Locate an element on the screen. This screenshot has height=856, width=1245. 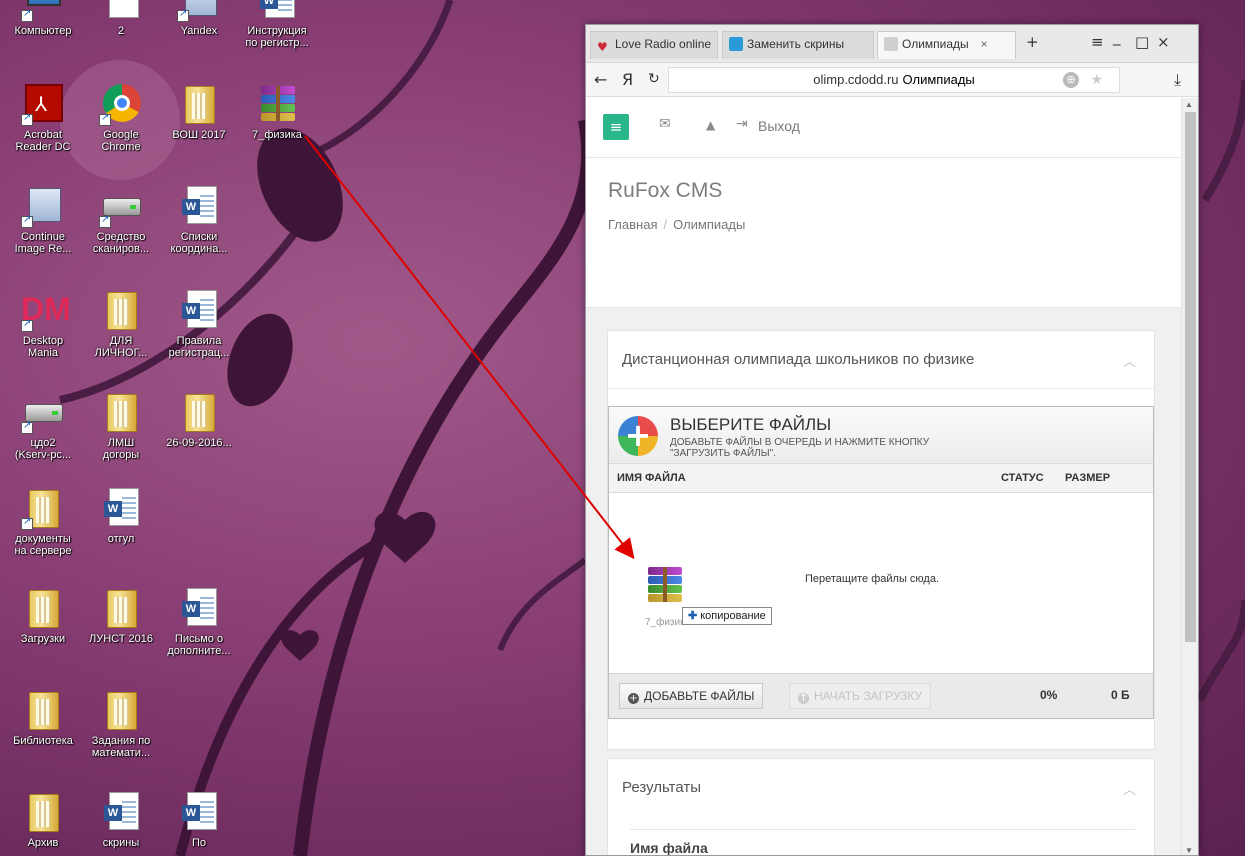
tab-olympiads: Олимпиады × is located at coordinates (946, 45).